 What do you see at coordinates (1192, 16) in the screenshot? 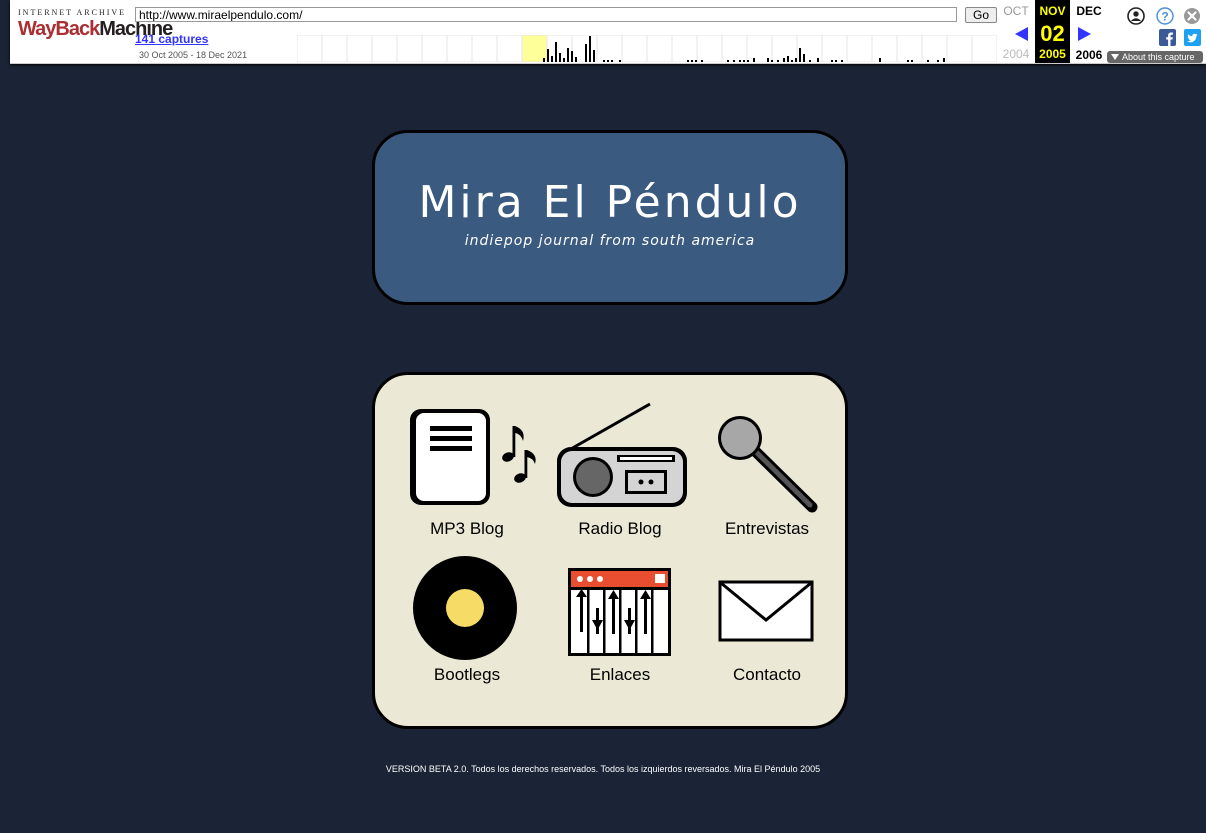
I see `close-icon` at bounding box center [1192, 16].